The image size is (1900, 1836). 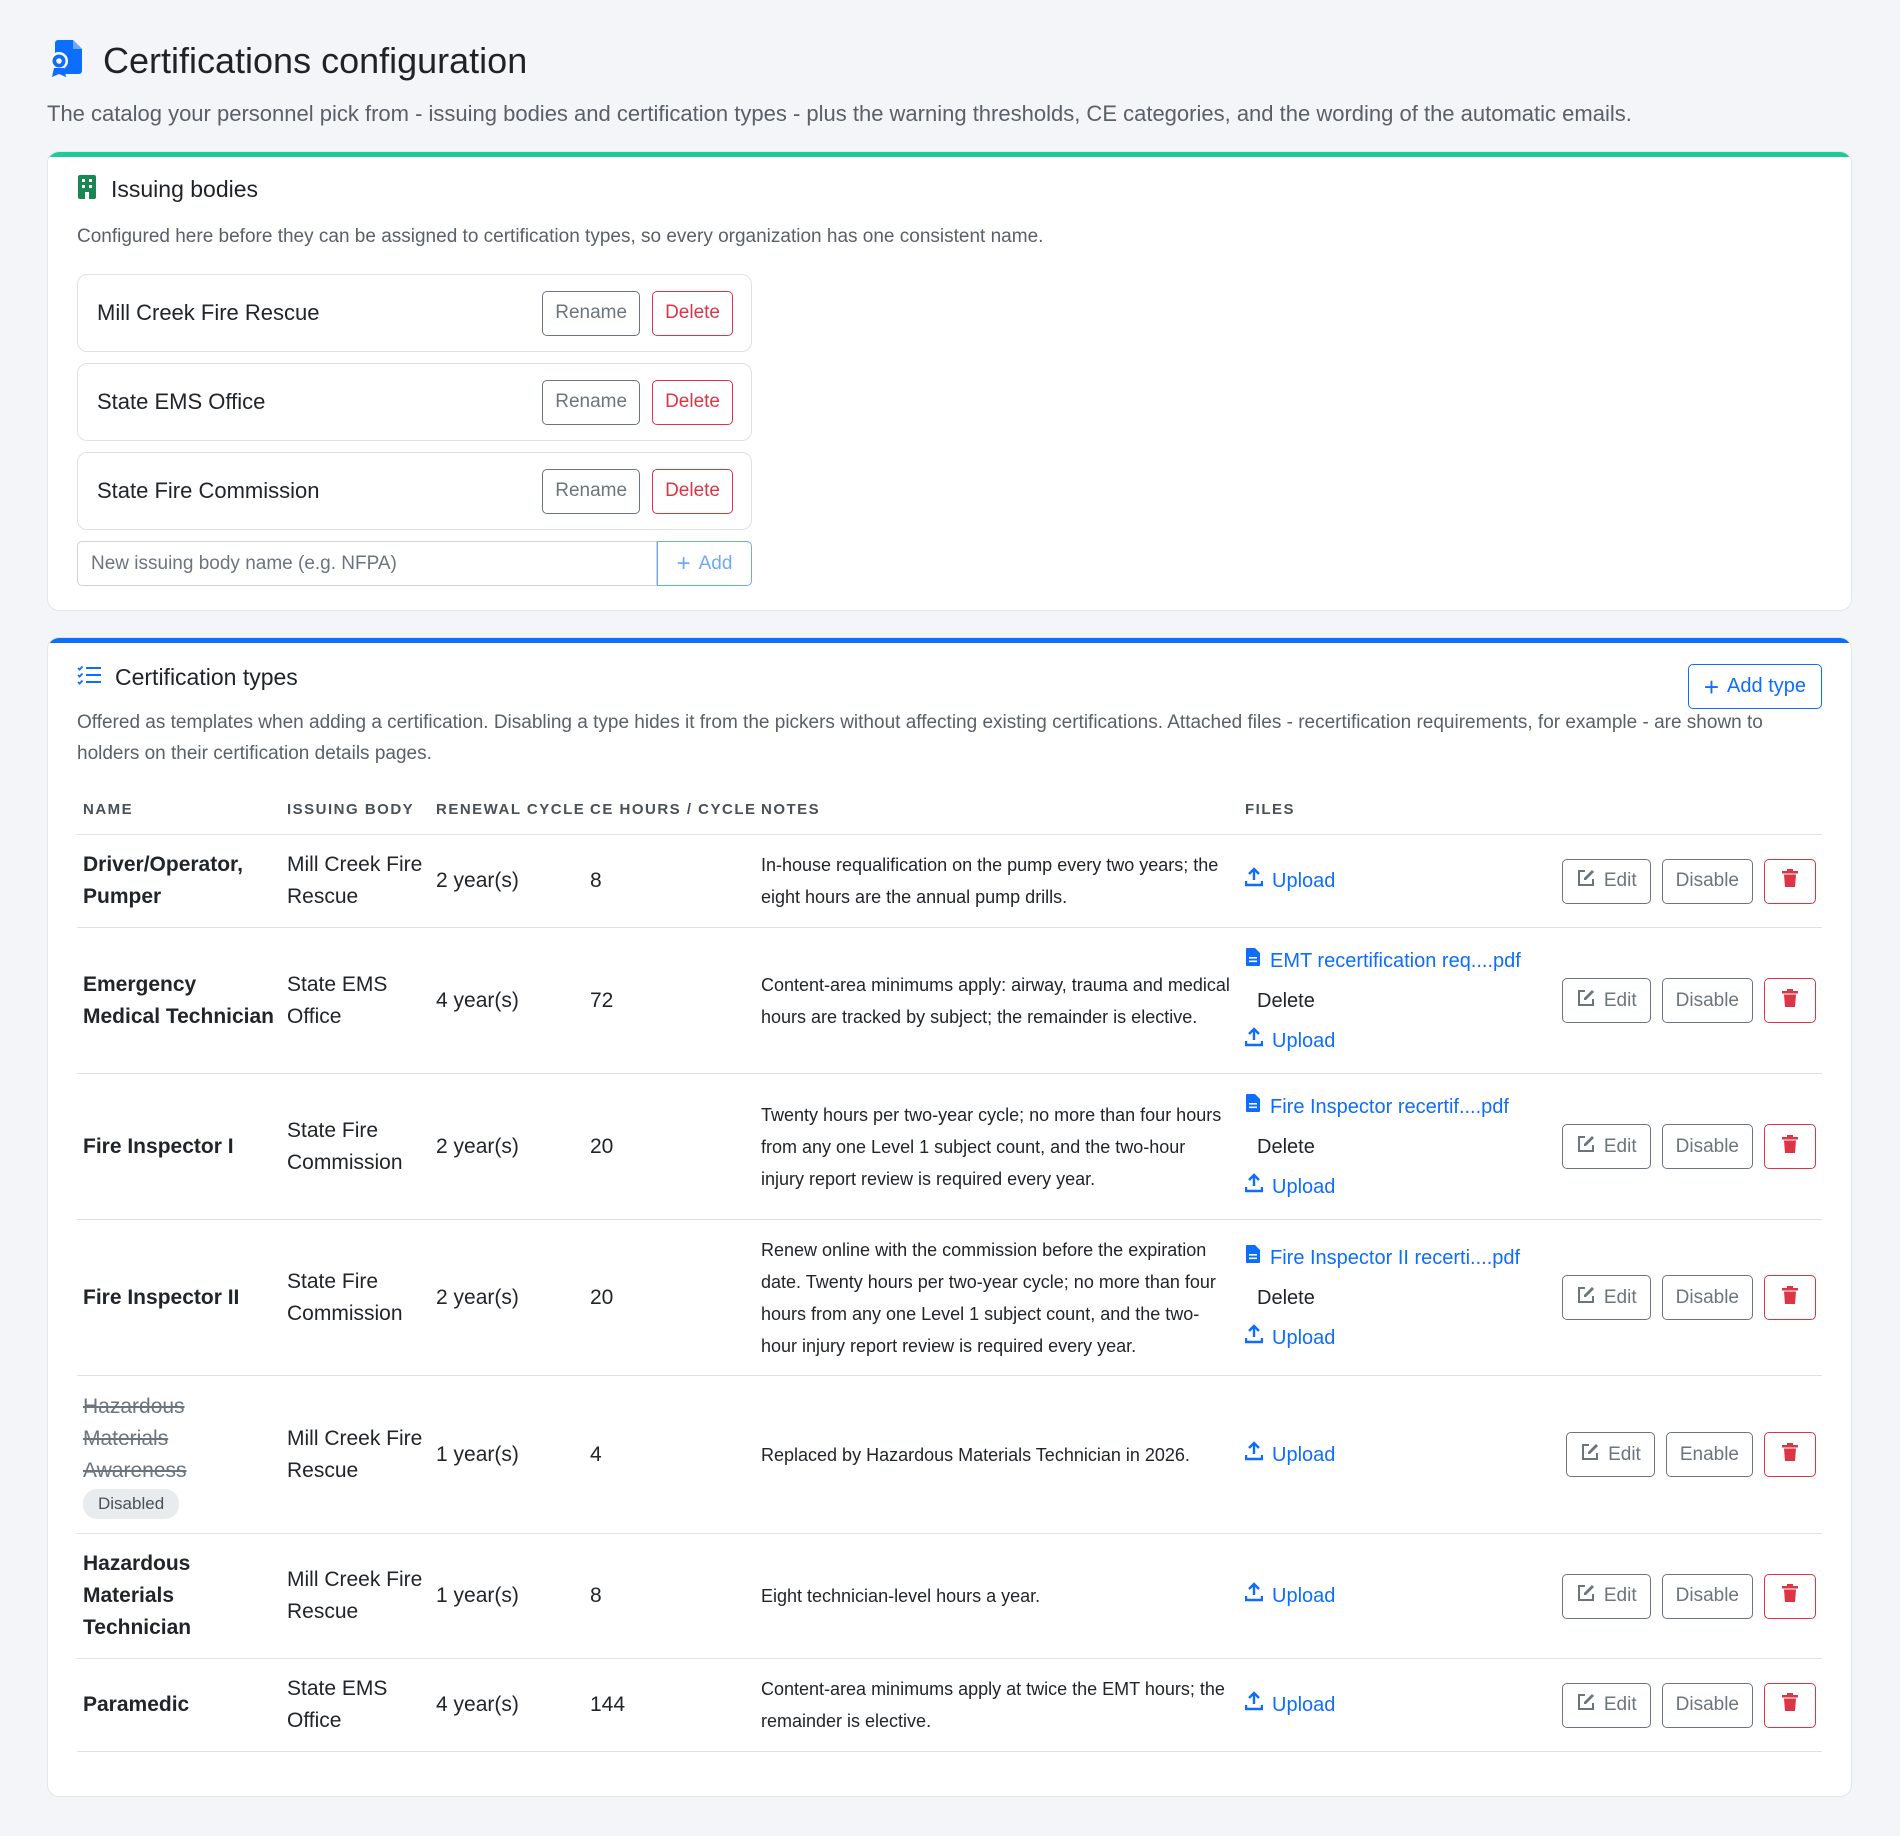 I want to click on disabled-badge: Disabled, so click(x=131, y=1503).